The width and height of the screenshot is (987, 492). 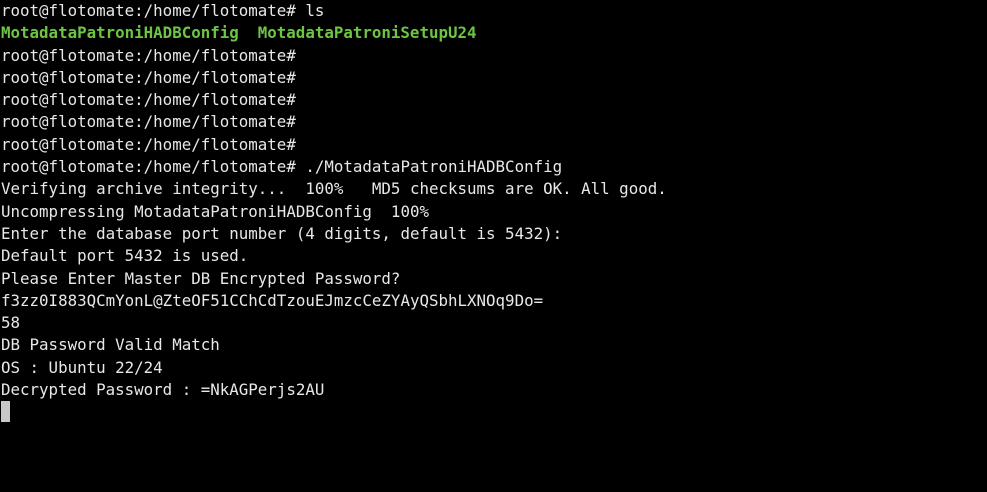 I want to click on executable-file-name: MotadataPatroniHADBConfig, so click(x=120, y=33).